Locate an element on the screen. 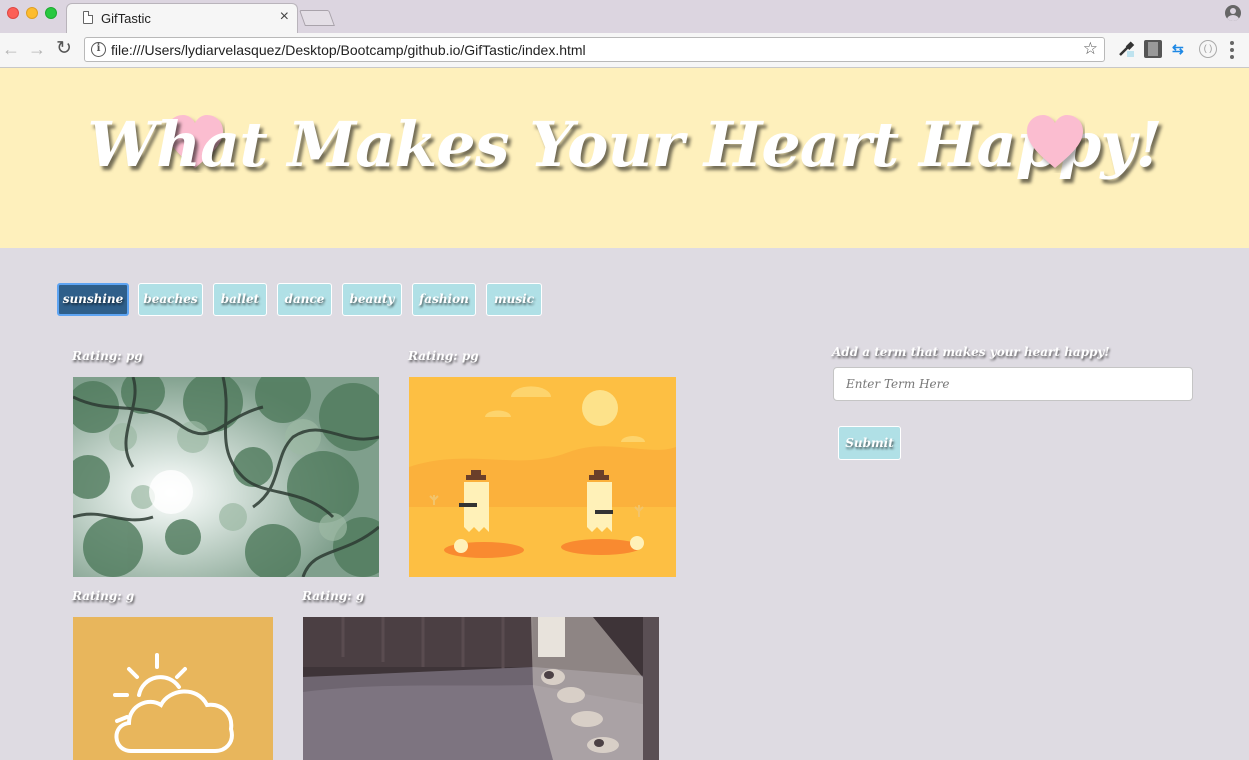 Image resolution: width=1249 pixels, height=760 pixels. topic-button-beaches: beaches is located at coordinates (170, 299).